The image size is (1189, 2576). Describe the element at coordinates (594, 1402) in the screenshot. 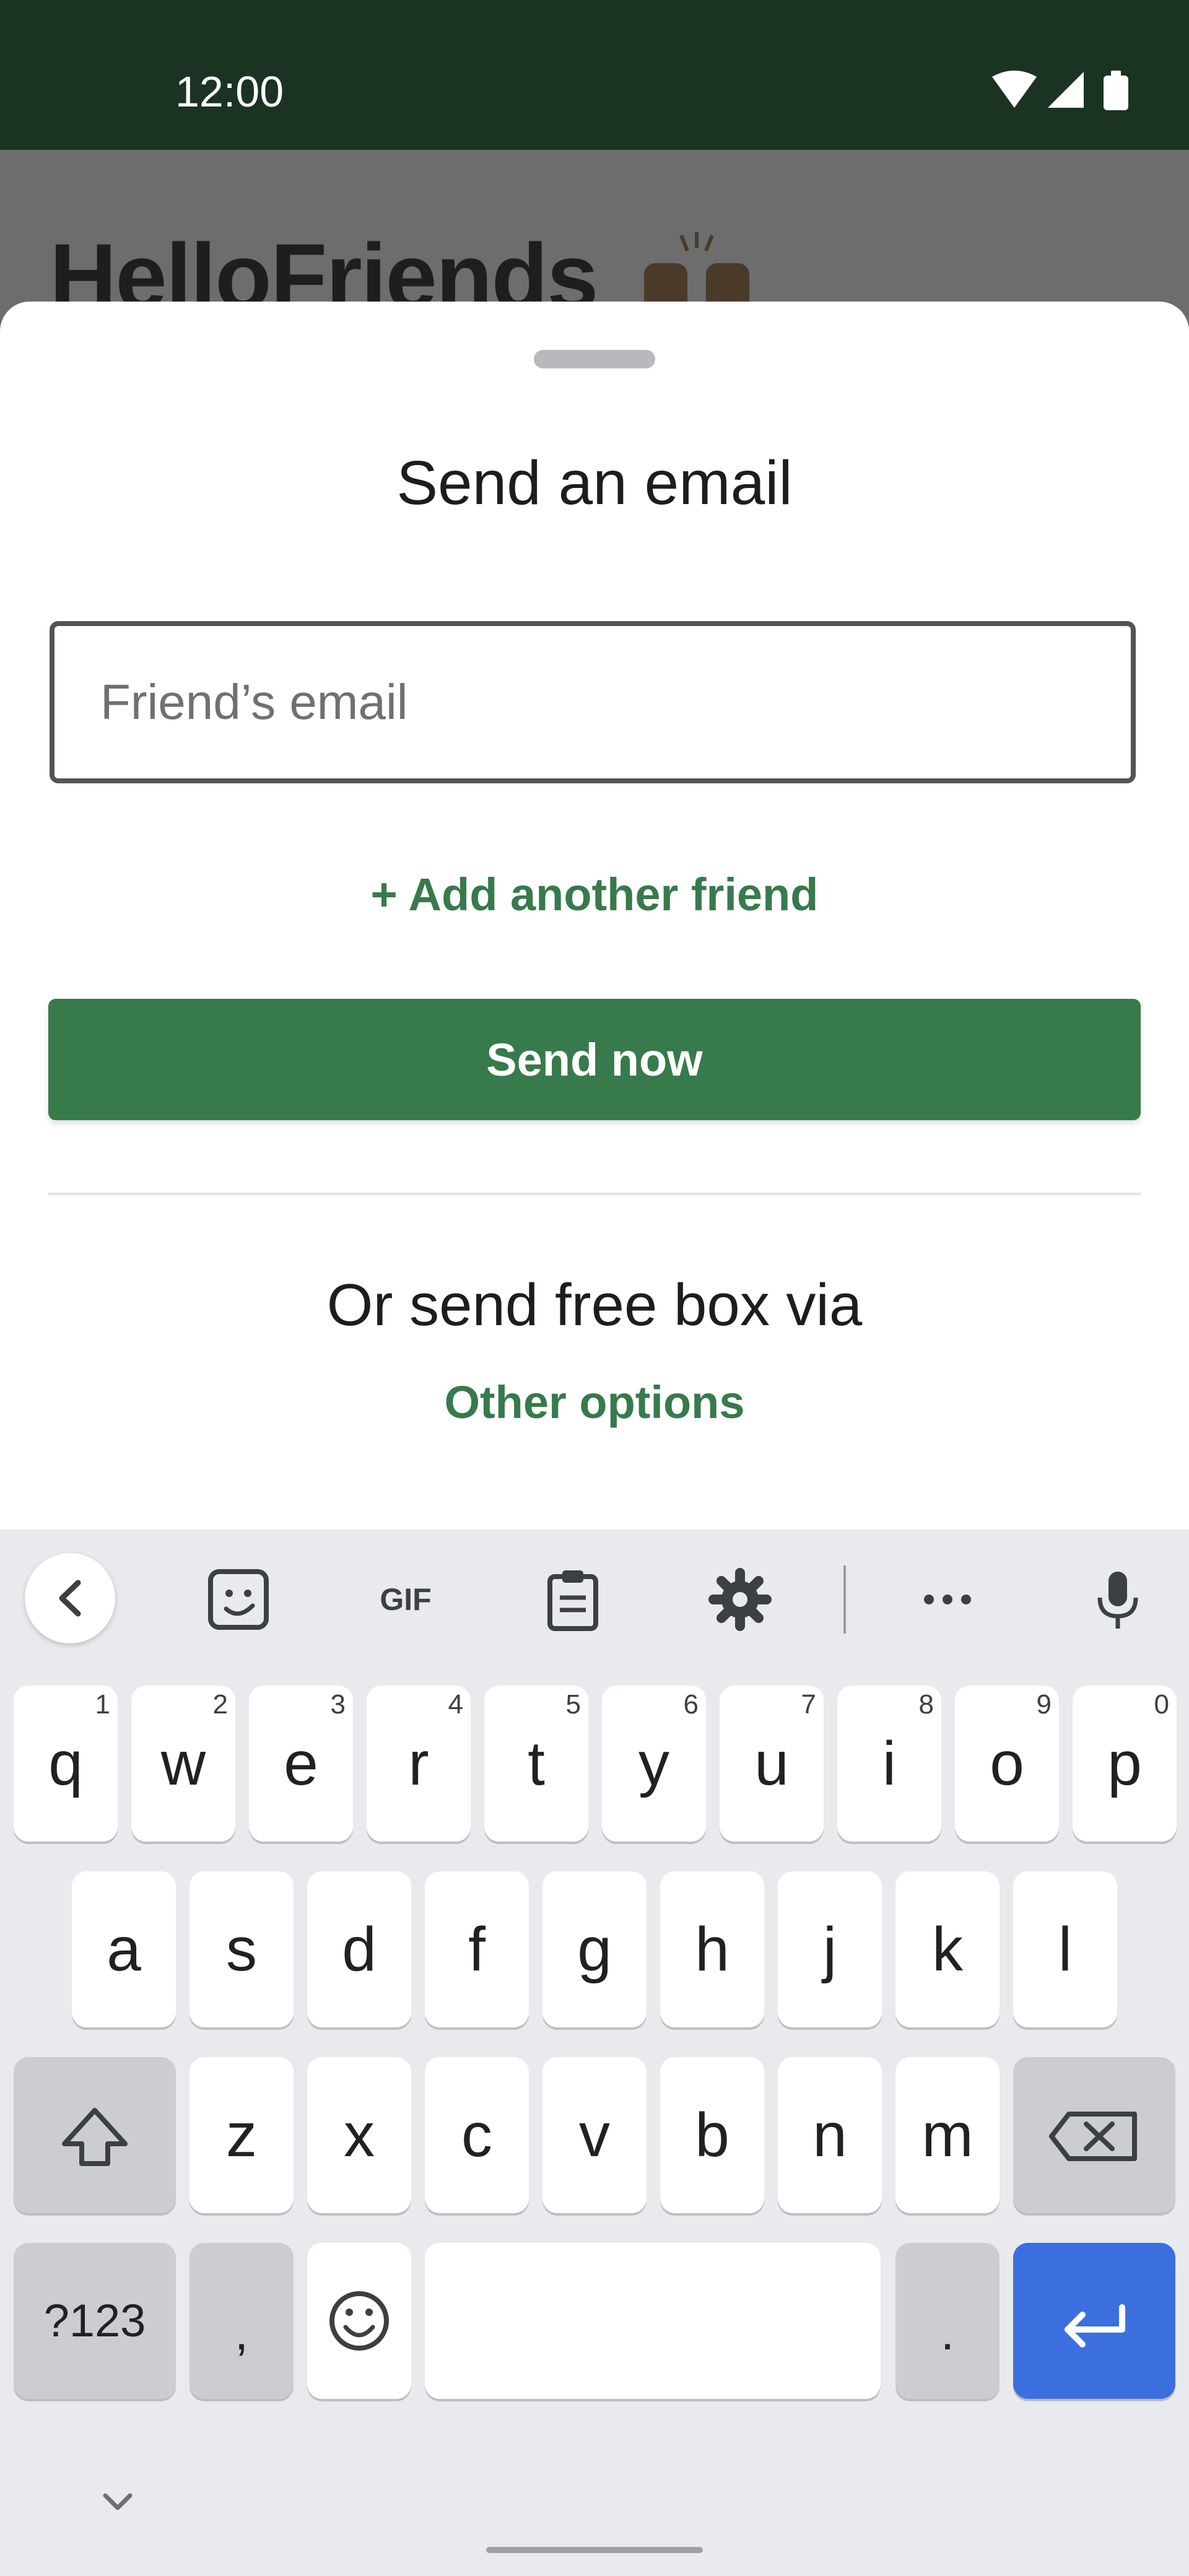

I see `other-options-link: Other options` at that location.